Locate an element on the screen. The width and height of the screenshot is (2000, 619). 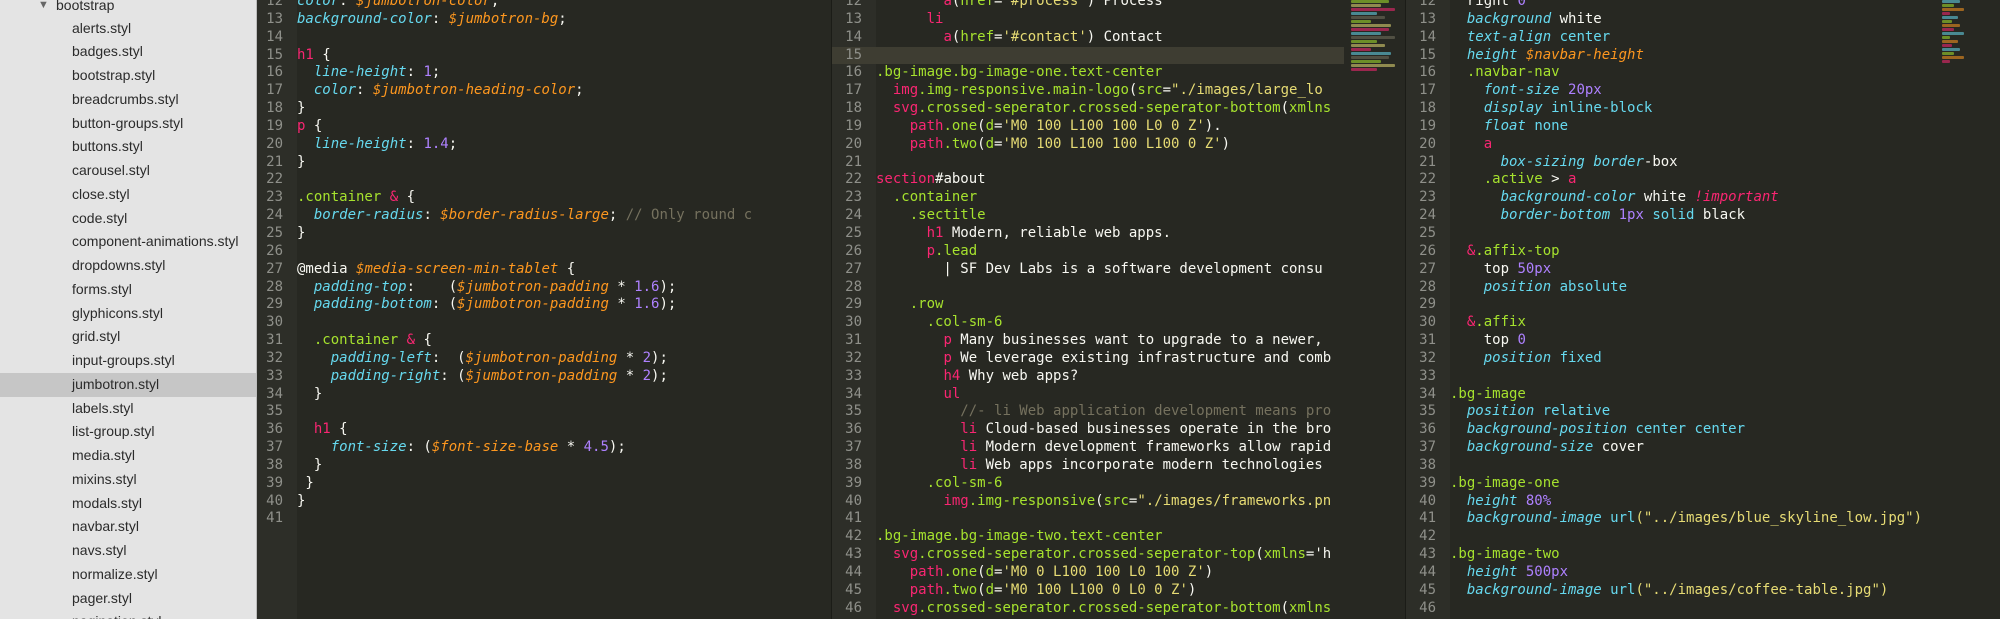
code-text: ul is located at coordinates (918, 394).